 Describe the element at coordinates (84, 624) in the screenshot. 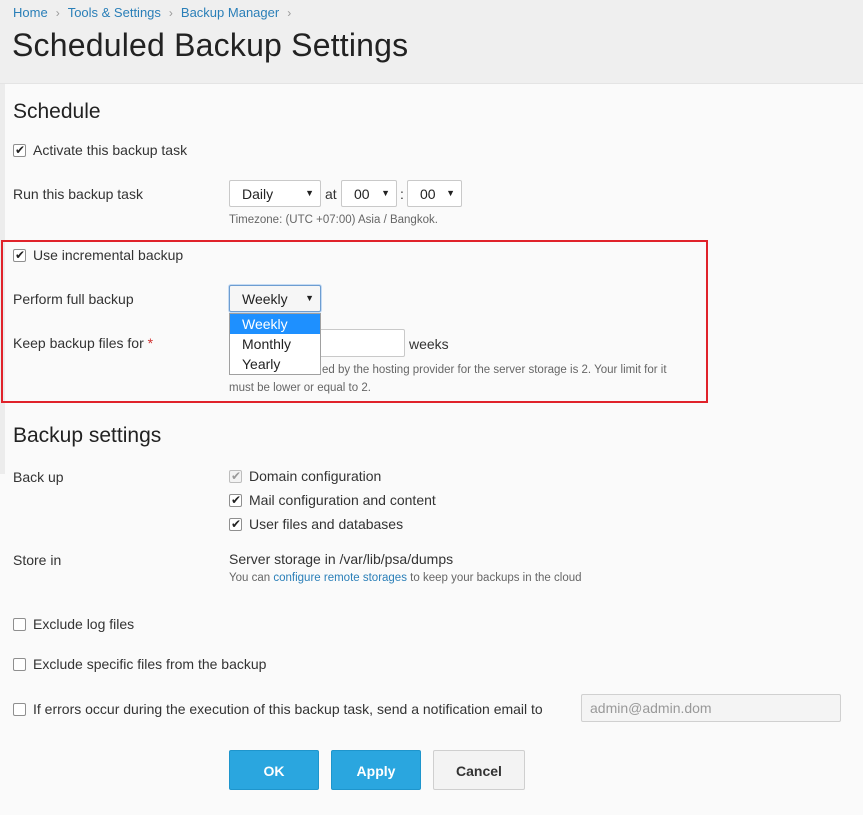

I see `exclude-log-files-label: Exclude log files` at that location.